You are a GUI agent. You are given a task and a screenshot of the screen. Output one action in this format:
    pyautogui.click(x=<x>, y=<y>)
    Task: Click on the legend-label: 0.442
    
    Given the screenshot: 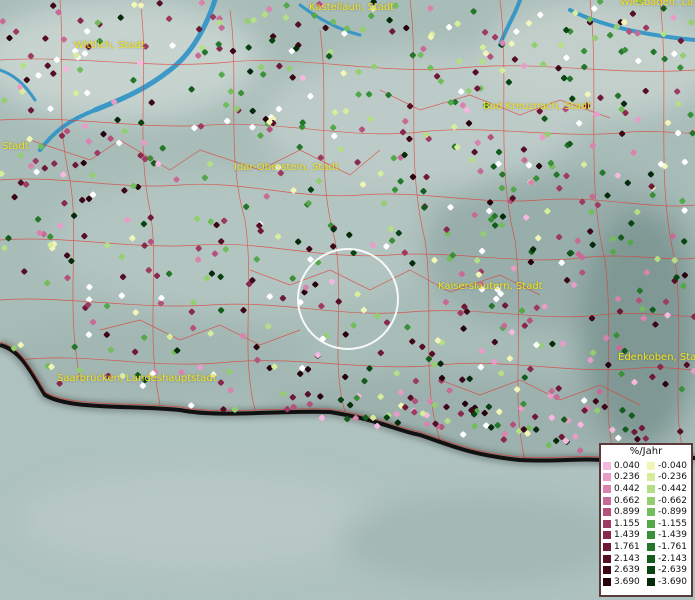 What is the action you would take?
    pyautogui.click(x=627, y=488)
    